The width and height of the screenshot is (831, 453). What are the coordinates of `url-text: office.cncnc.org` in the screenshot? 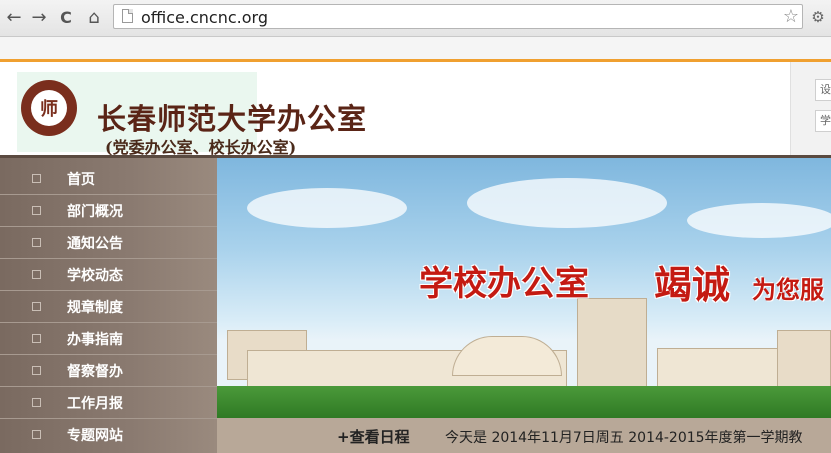 It's located at (204, 17).